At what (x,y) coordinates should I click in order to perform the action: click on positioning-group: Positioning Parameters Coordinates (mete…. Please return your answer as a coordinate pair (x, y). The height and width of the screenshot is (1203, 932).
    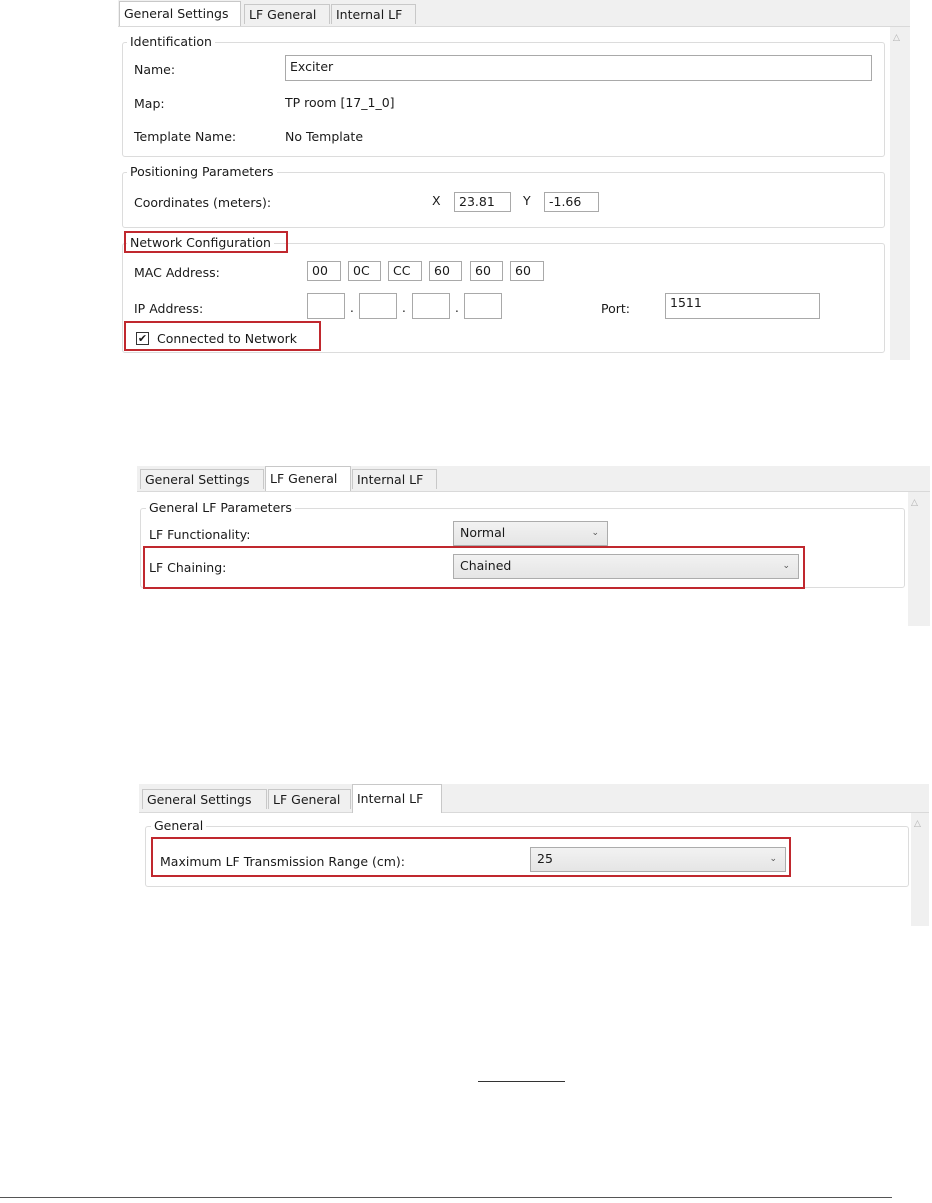
    Looking at the image, I should click on (503, 196).